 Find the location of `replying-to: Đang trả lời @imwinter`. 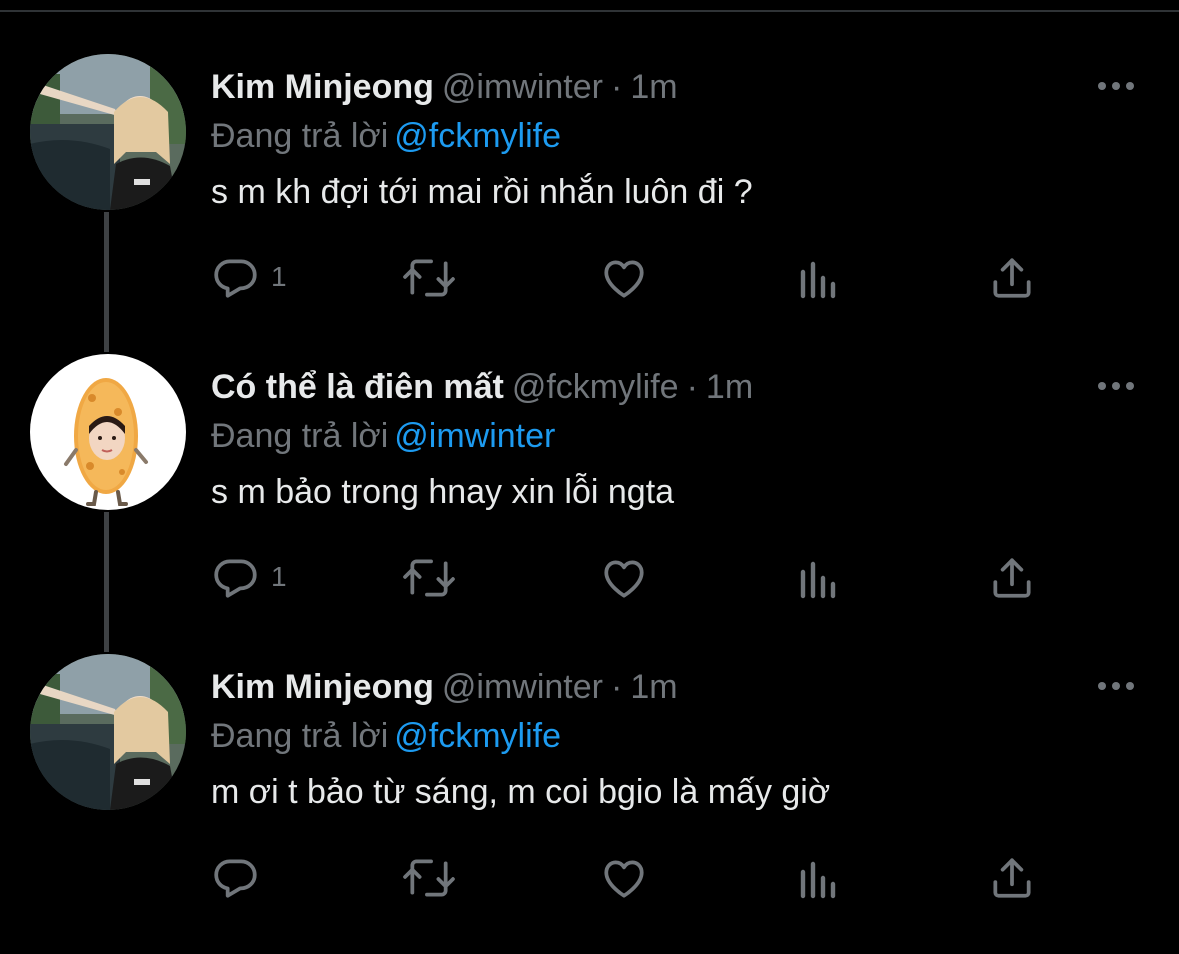

replying-to: Đang trả lời @imwinter is located at coordinates (383, 436).